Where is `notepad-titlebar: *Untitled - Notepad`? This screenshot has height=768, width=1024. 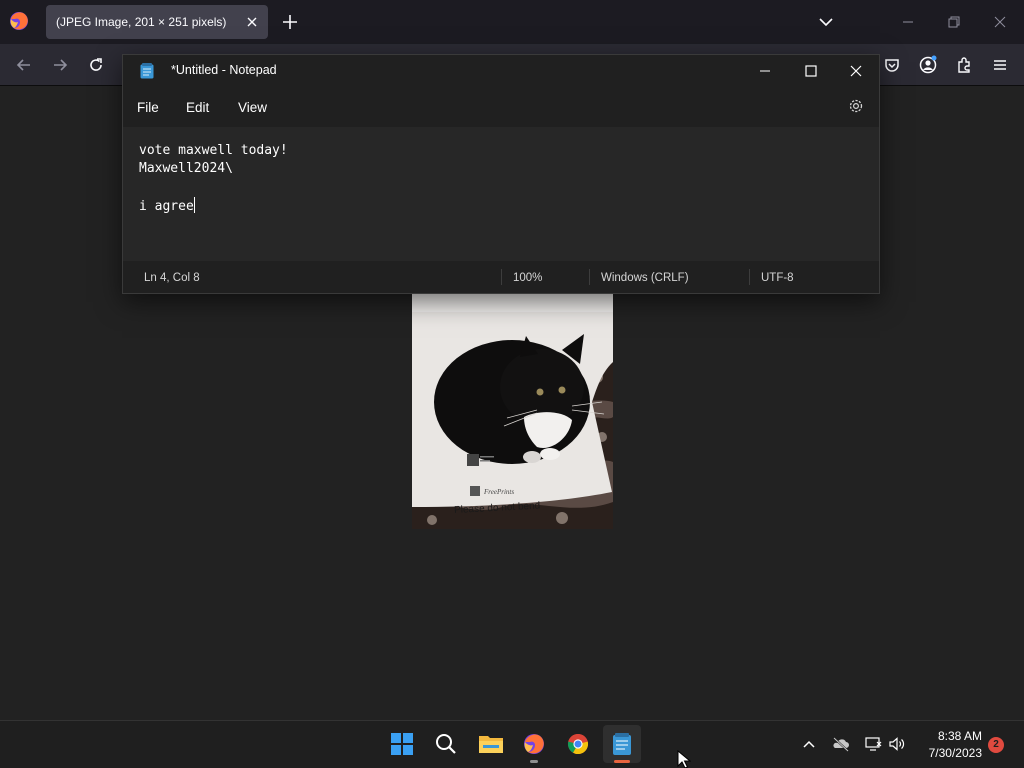 notepad-titlebar: *Untitled - Notepad is located at coordinates (501, 71).